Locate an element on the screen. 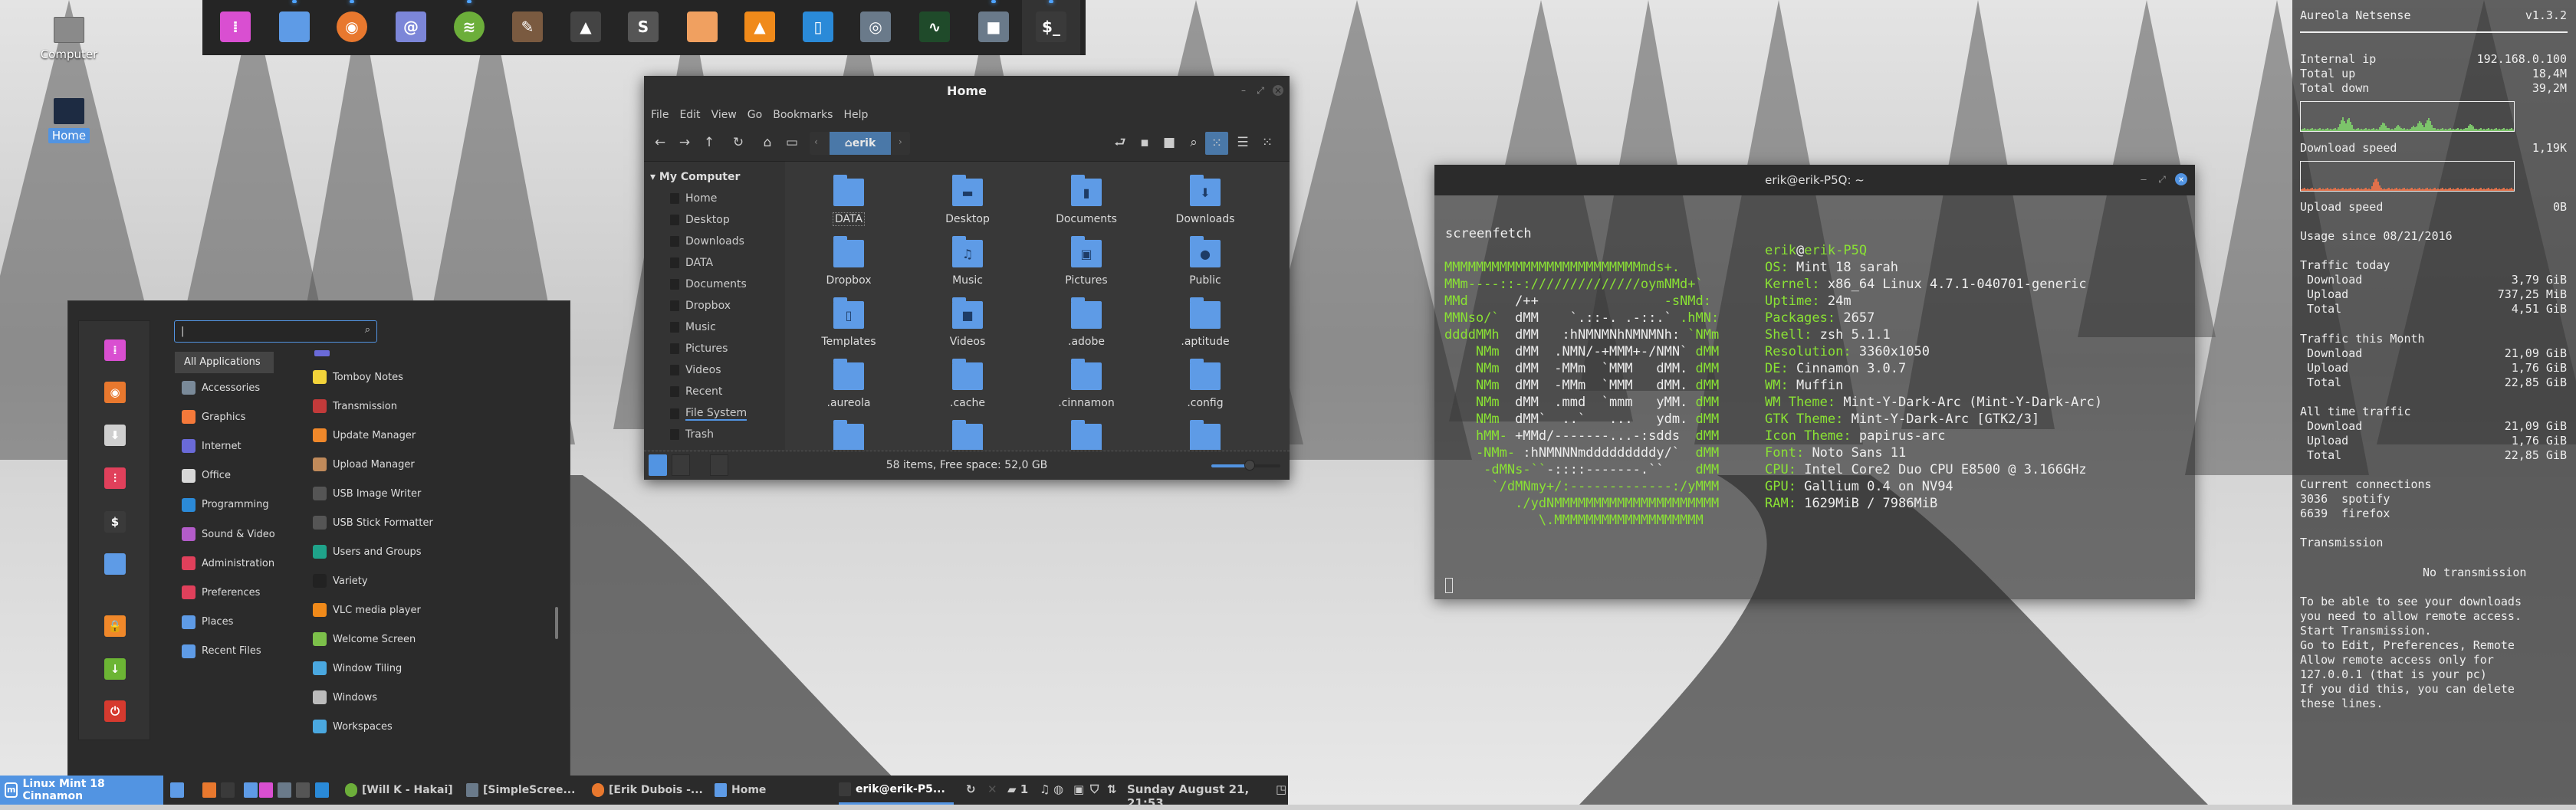  launcher-terminal-icon is located at coordinates (228, 790).